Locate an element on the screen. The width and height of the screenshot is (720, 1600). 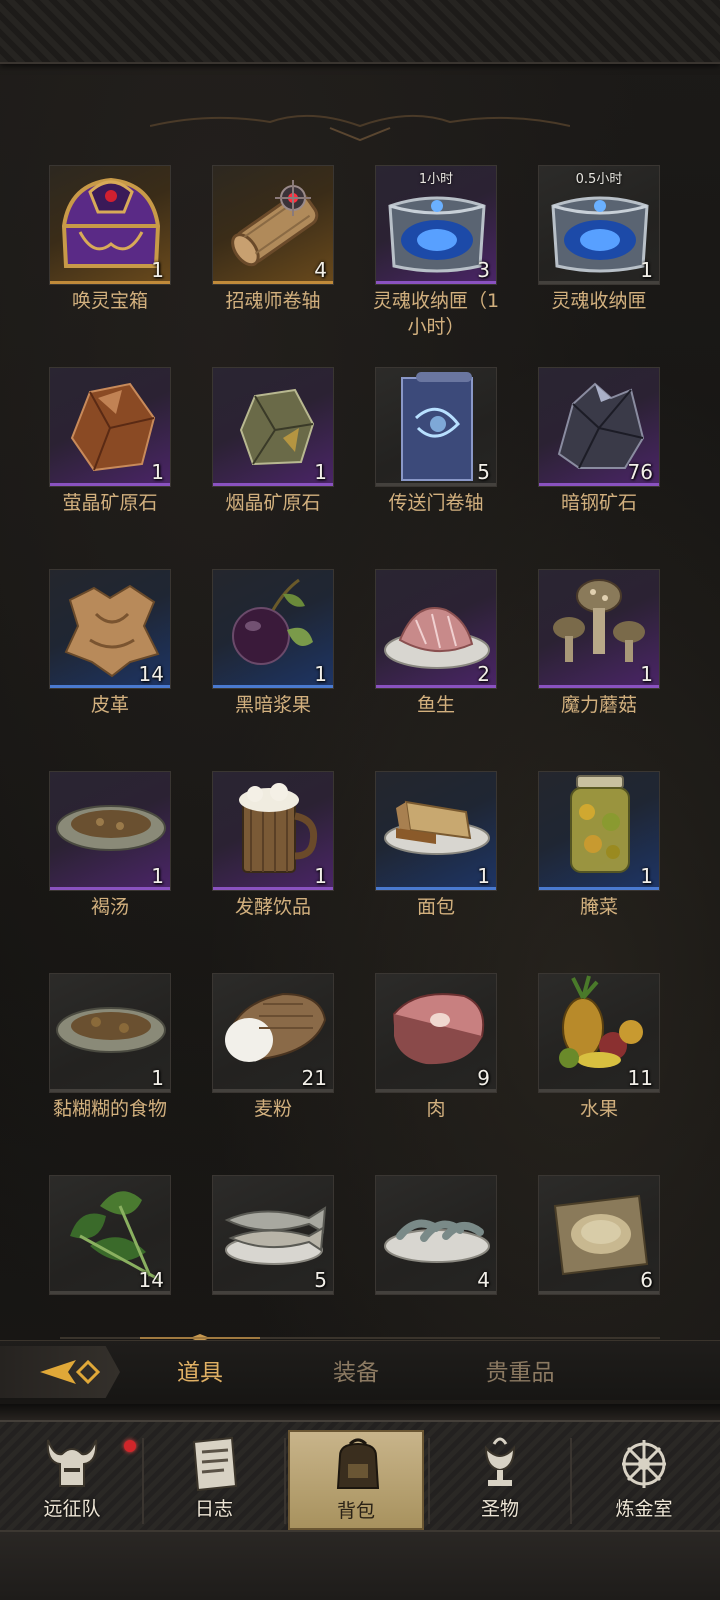
item-slot: 11 is located at coordinates (599, 1033).